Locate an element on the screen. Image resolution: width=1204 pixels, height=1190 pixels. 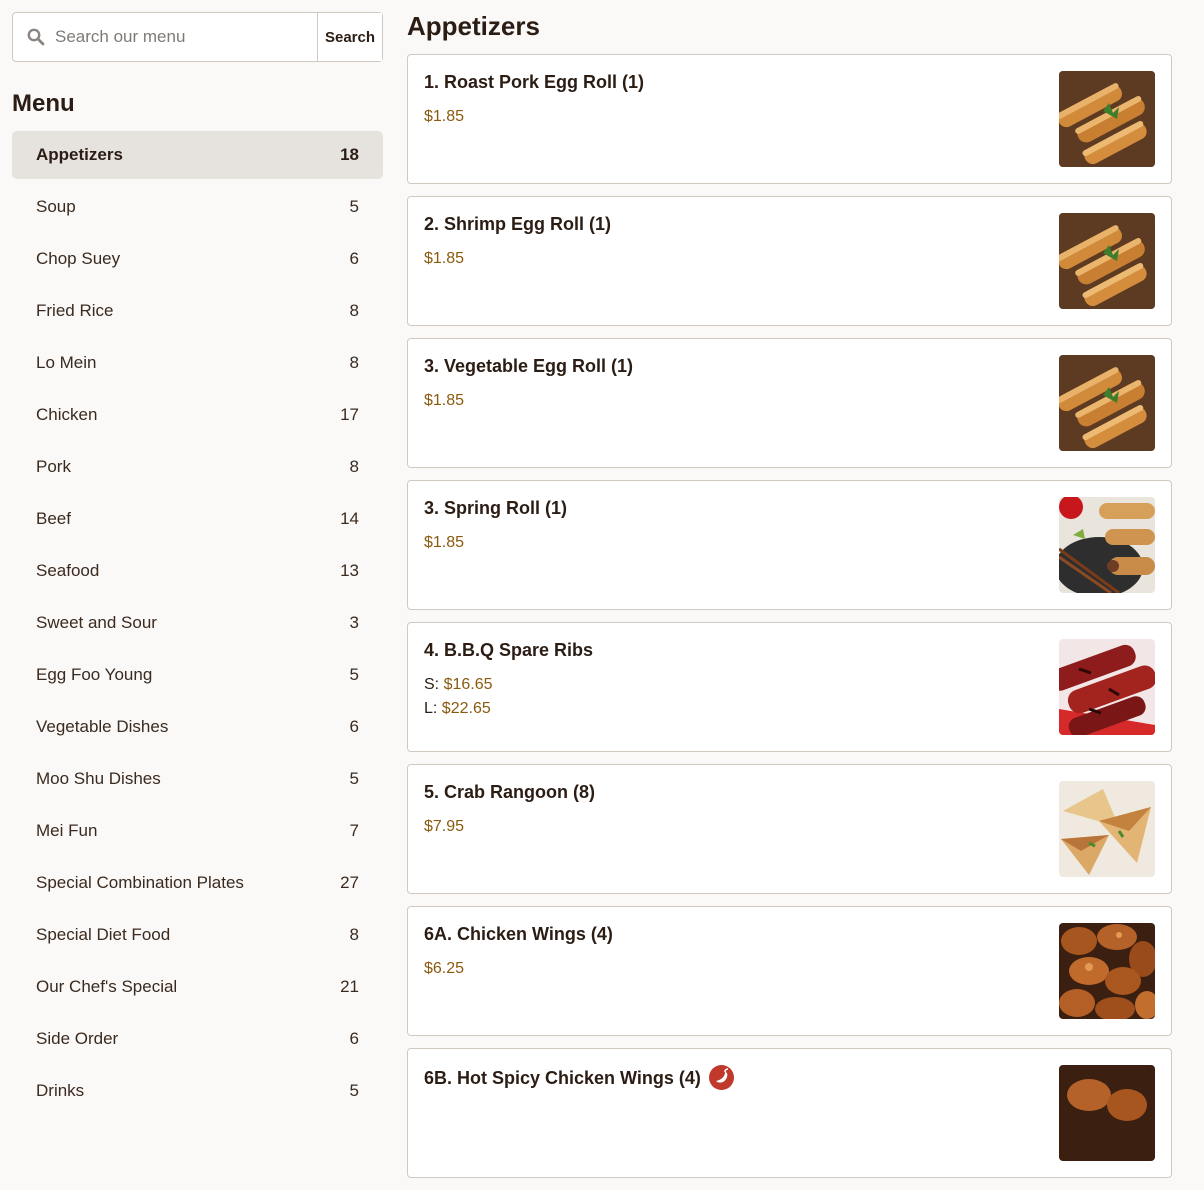
category-label: Our Chef's Special is located at coordinates (107, 986).